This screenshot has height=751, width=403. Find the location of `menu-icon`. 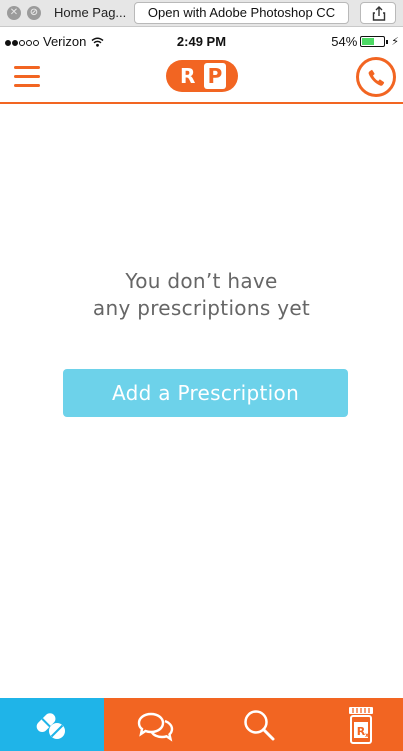

menu-icon is located at coordinates (27, 77).